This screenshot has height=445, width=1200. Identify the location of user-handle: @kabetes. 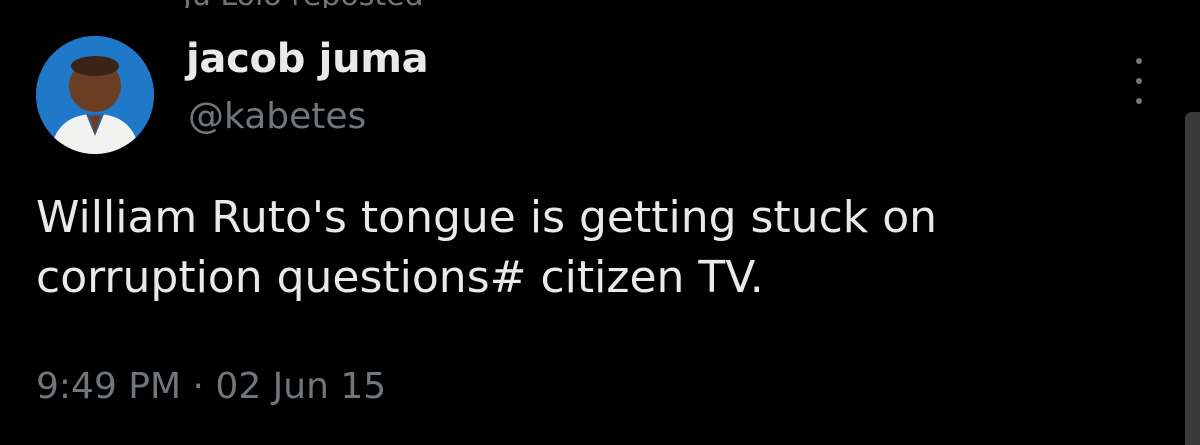
(277, 116).